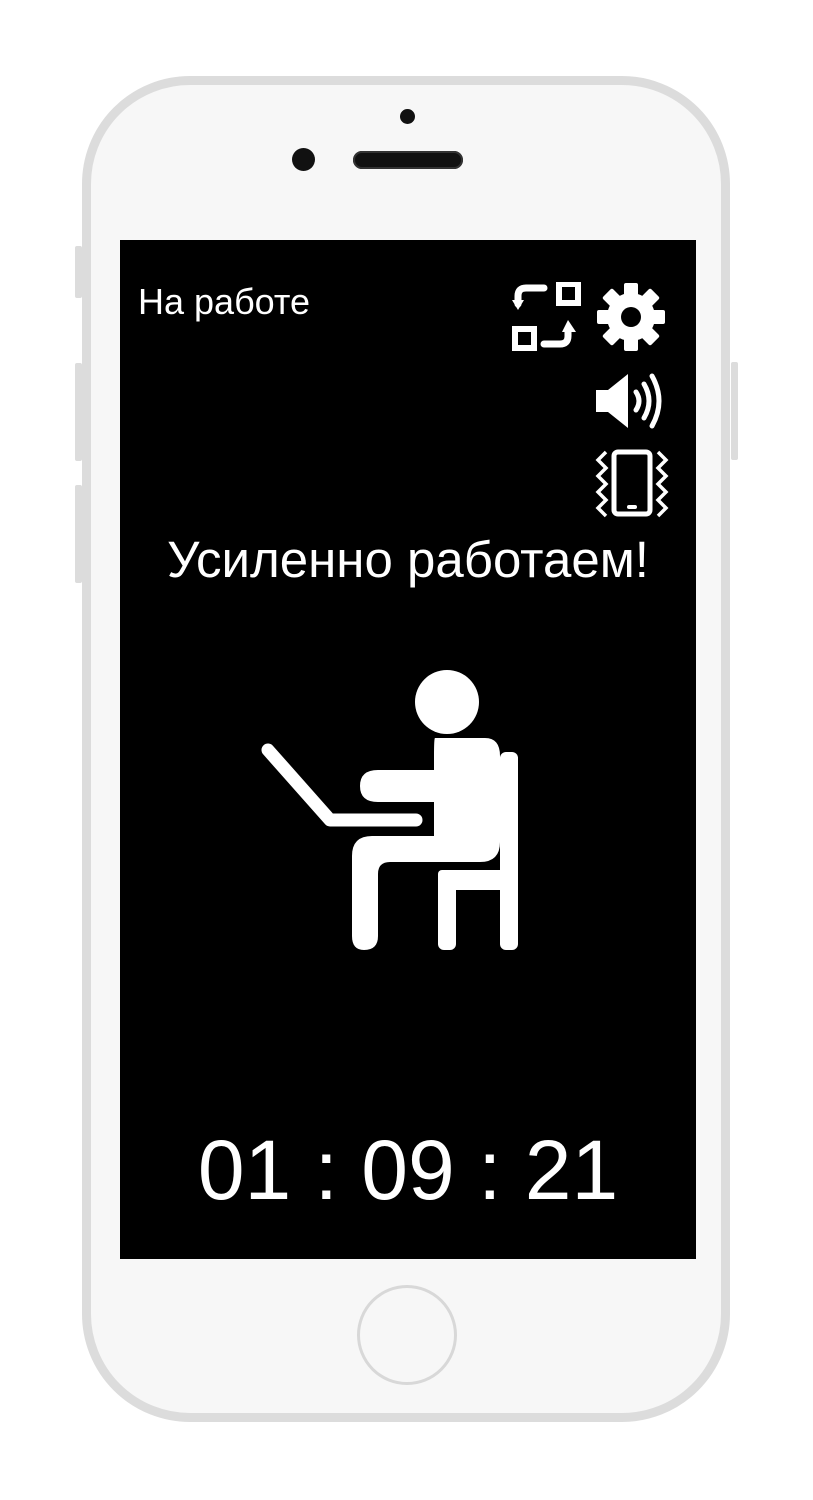  What do you see at coordinates (224, 301) in the screenshot?
I see `mode-label: На работе` at bounding box center [224, 301].